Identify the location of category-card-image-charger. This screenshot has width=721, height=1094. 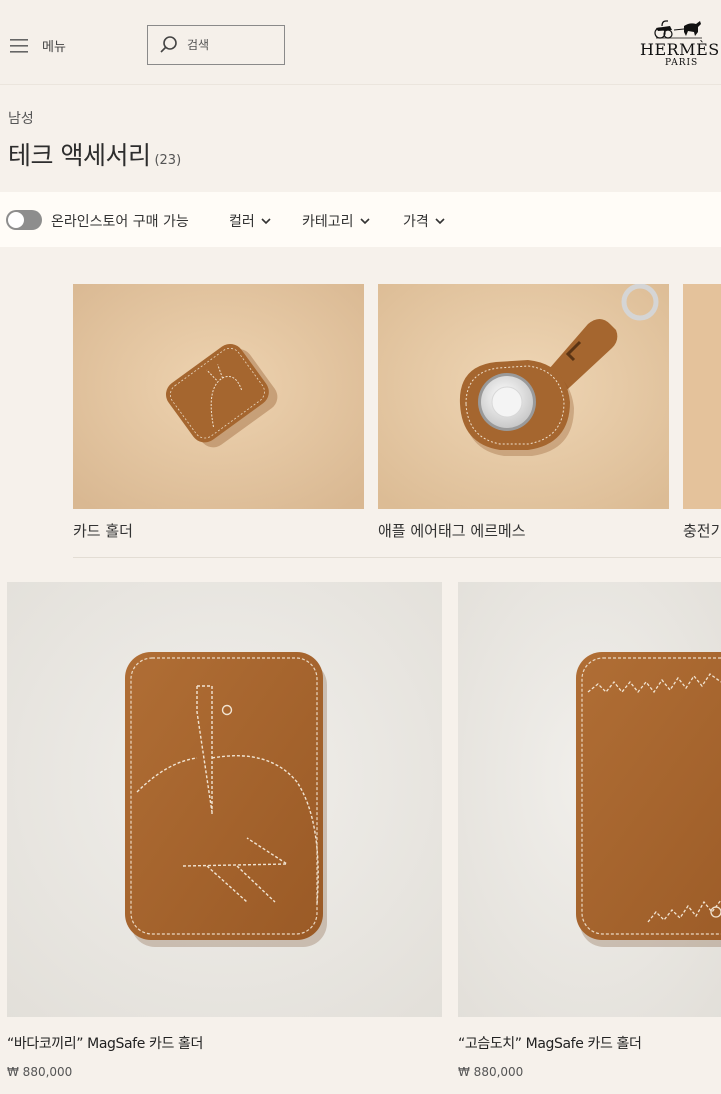
(702, 396).